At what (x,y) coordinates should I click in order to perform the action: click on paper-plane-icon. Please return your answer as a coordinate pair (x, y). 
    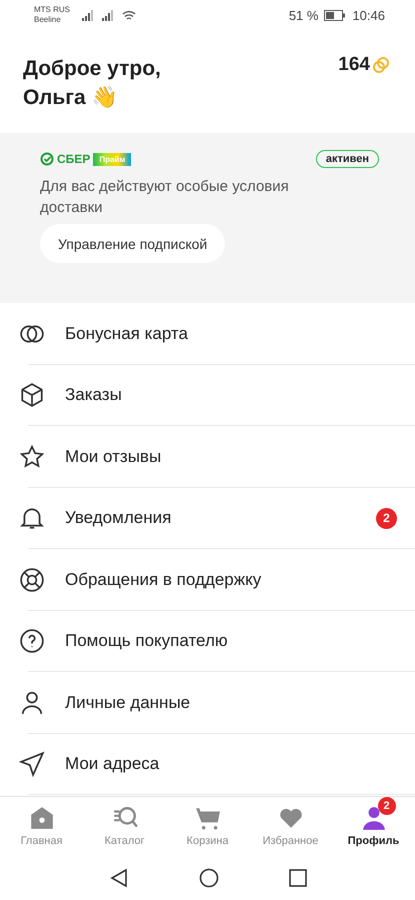
    Looking at the image, I should click on (32, 764).